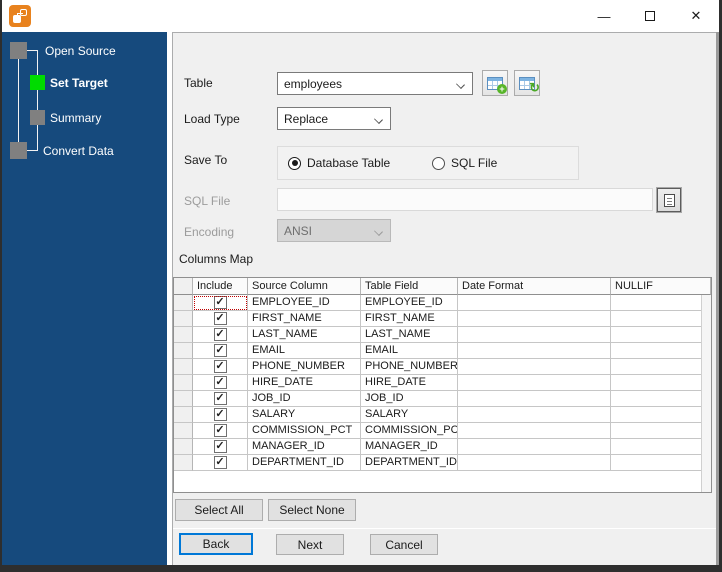 Image resolution: width=722 pixels, height=572 pixels. What do you see at coordinates (409, 399) in the screenshot?
I see `table-field-cell: JOB_ID` at bounding box center [409, 399].